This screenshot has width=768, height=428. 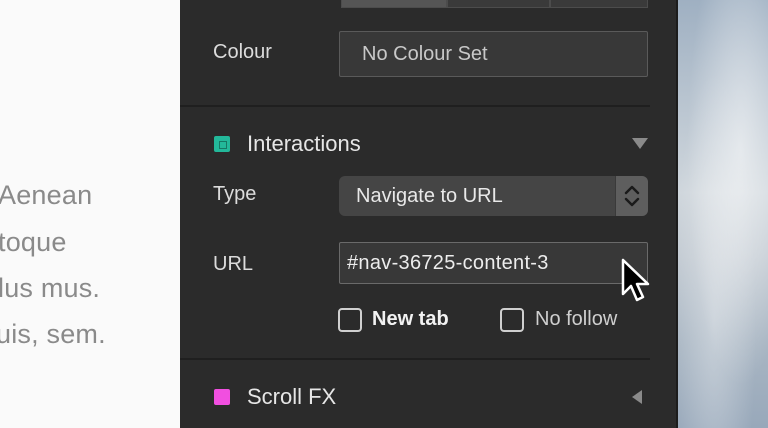 What do you see at coordinates (235, 194) in the screenshot?
I see `type-label: Type` at bounding box center [235, 194].